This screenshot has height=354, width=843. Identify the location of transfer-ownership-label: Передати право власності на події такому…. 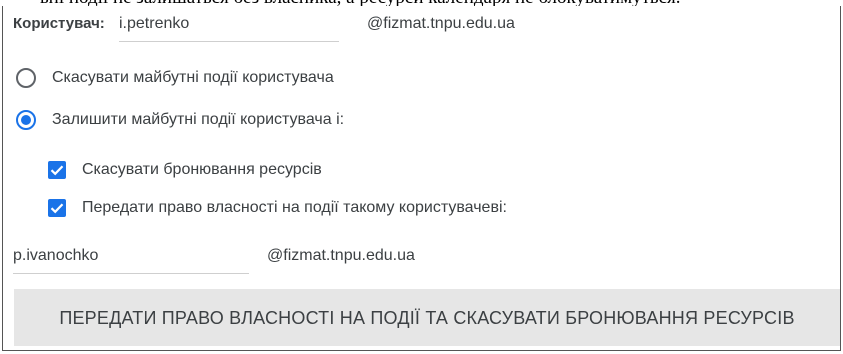
(294, 208).